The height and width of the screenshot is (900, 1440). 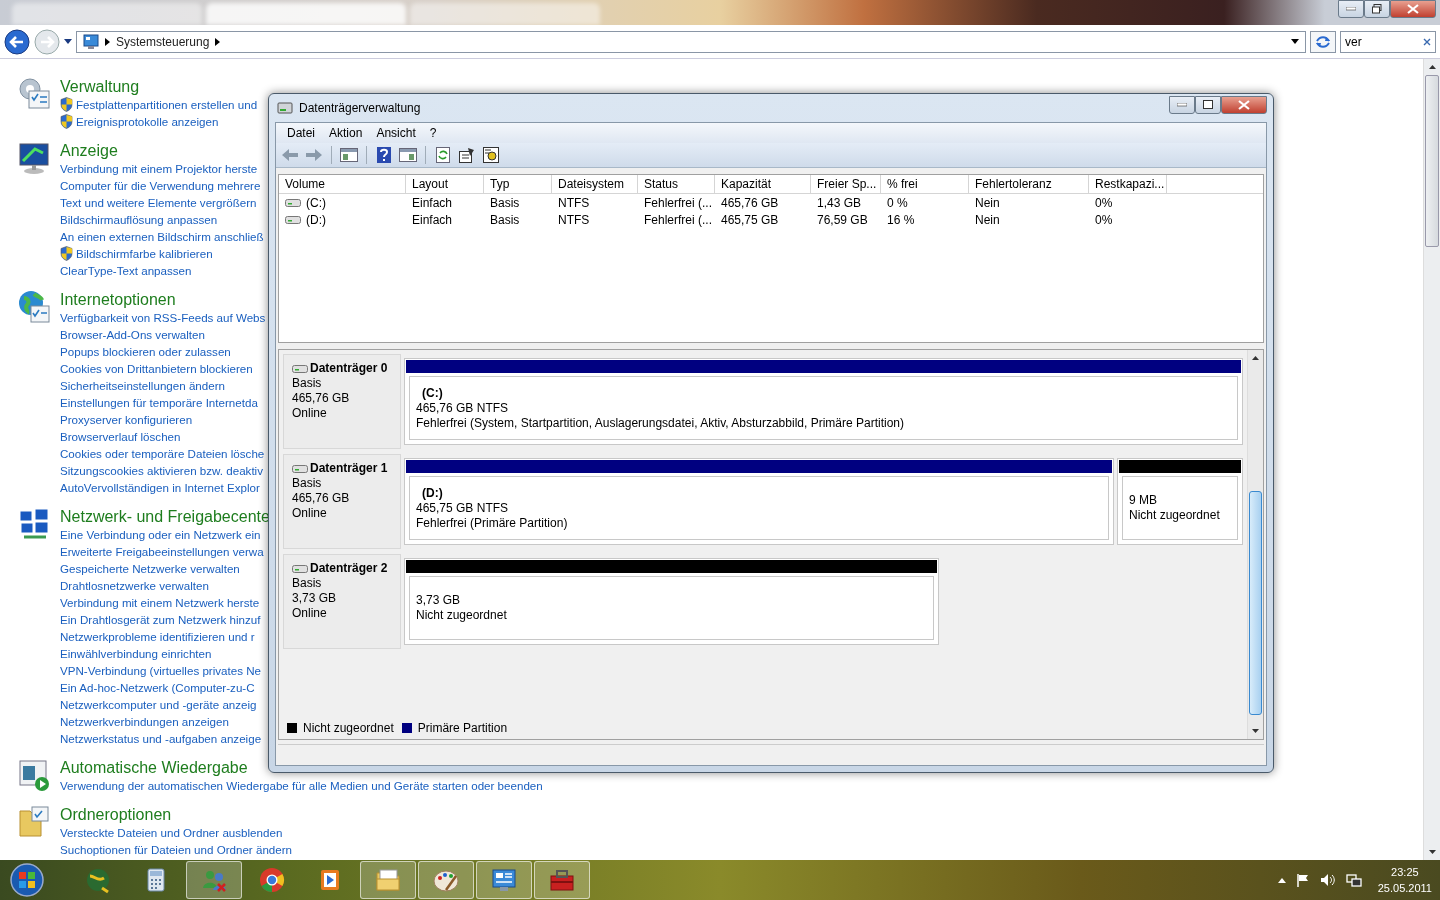 I want to click on category-title: Netzwerk- und Freigabecente, so click(x=165, y=516).